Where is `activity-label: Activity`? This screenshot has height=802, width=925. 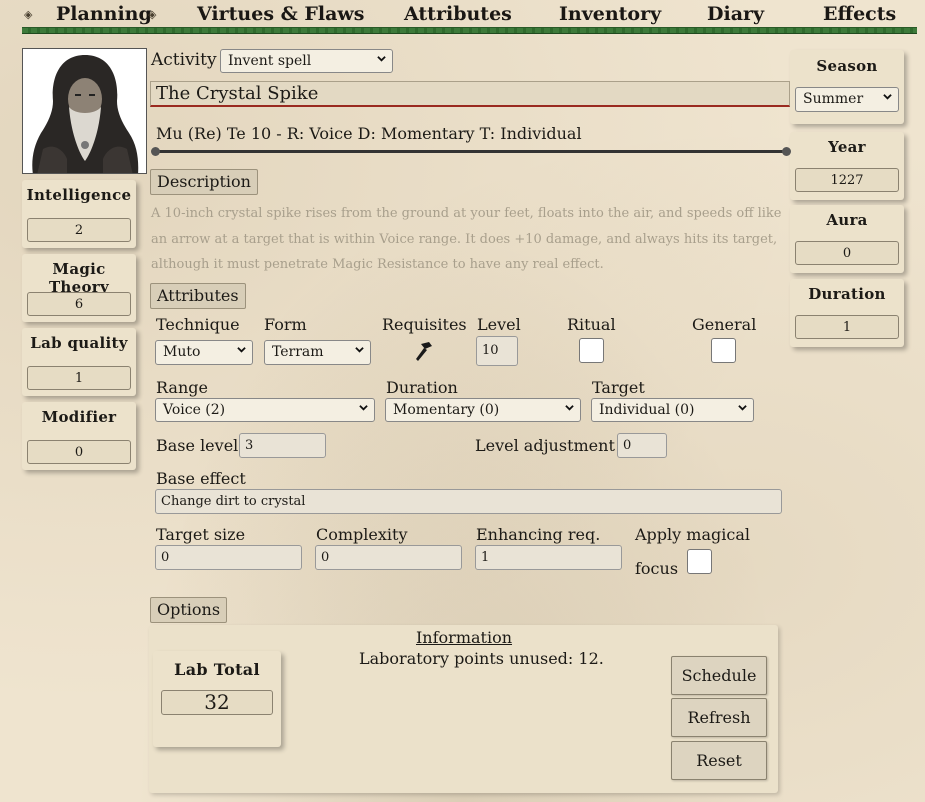 activity-label: Activity is located at coordinates (184, 60).